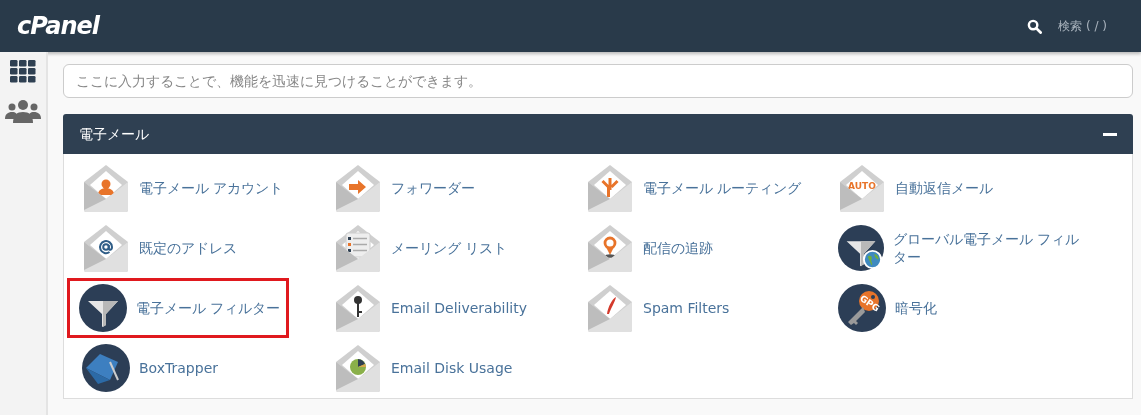  Describe the element at coordinates (204, 188) in the screenshot. I see `feature-link: 電子メール アカウント` at that location.